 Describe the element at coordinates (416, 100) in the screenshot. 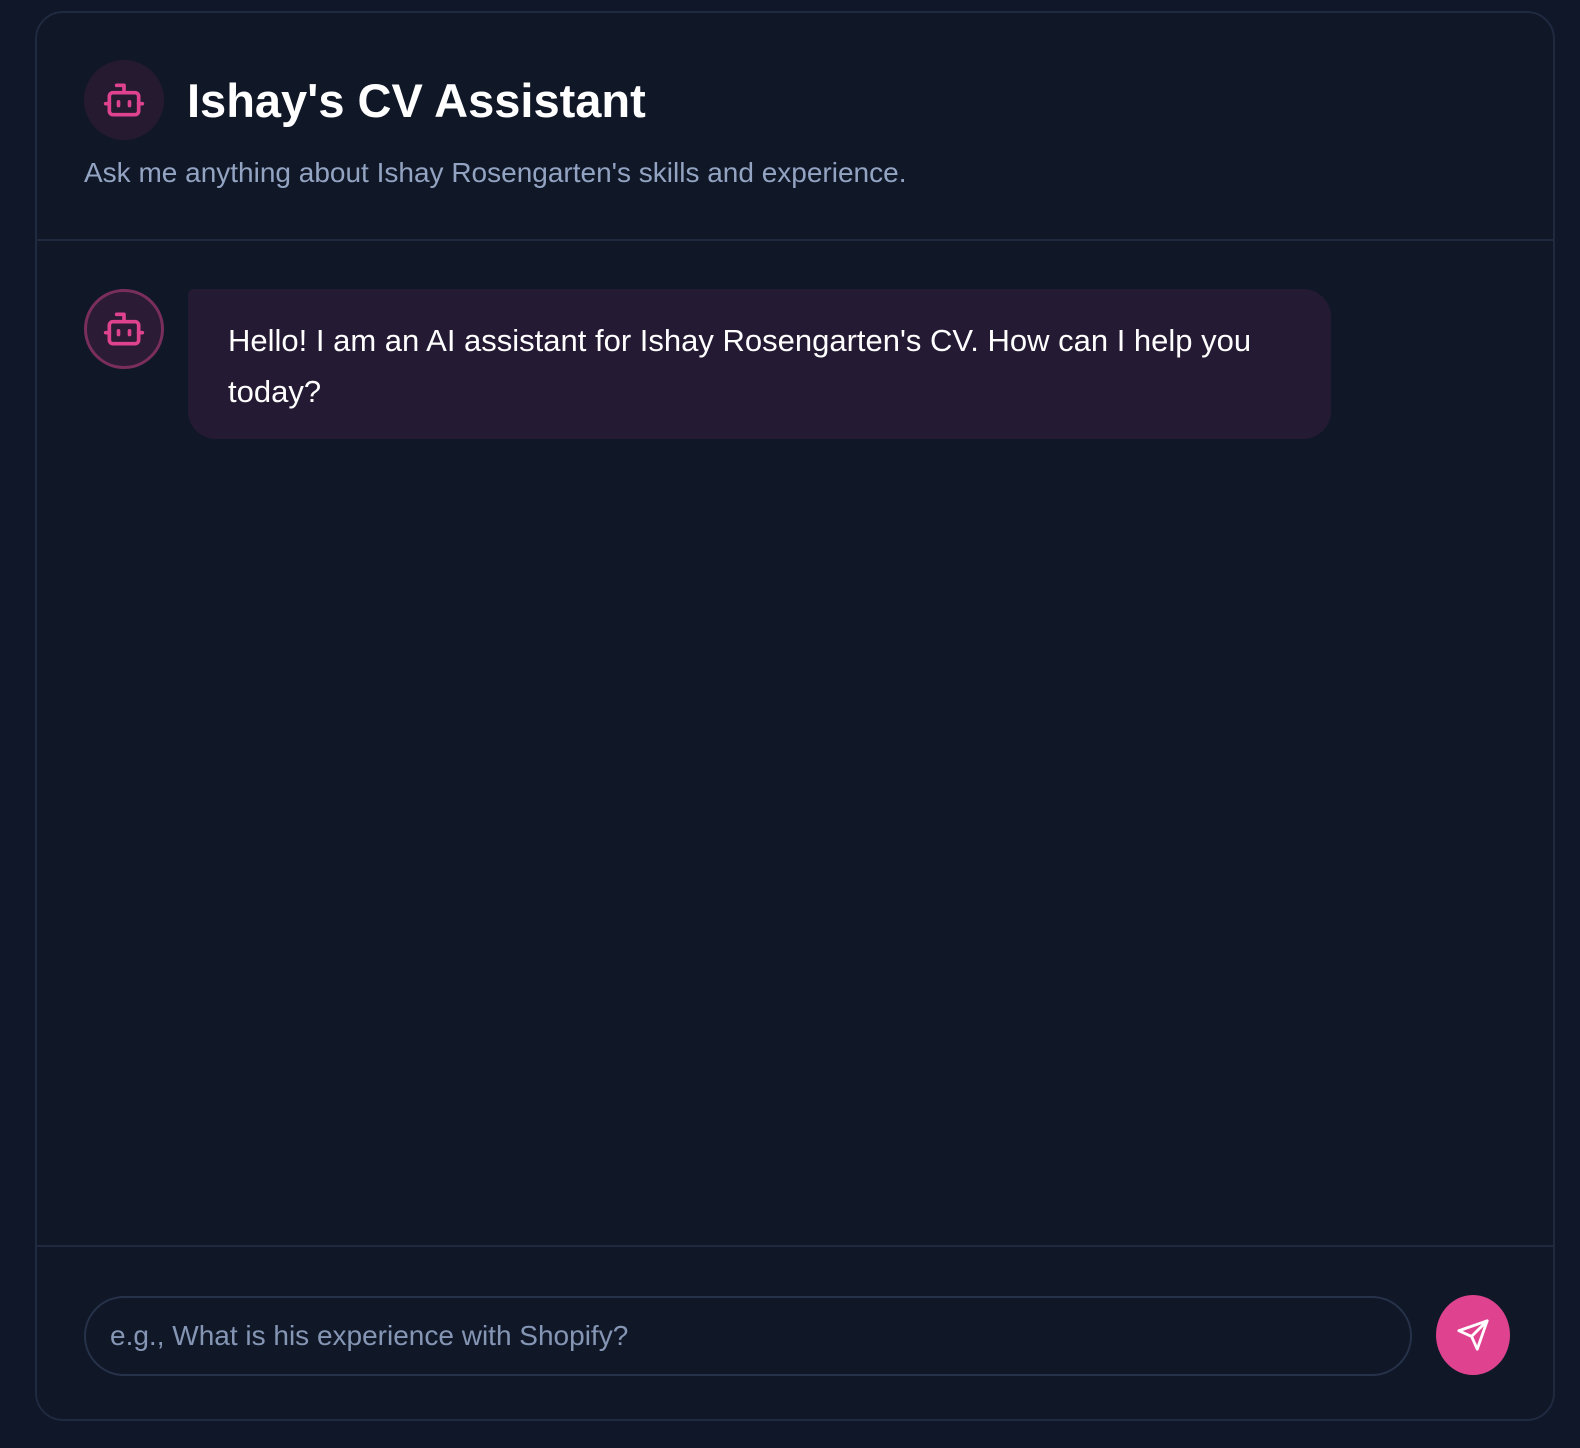

I see `page-title: Ishay's CV Assistant` at that location.